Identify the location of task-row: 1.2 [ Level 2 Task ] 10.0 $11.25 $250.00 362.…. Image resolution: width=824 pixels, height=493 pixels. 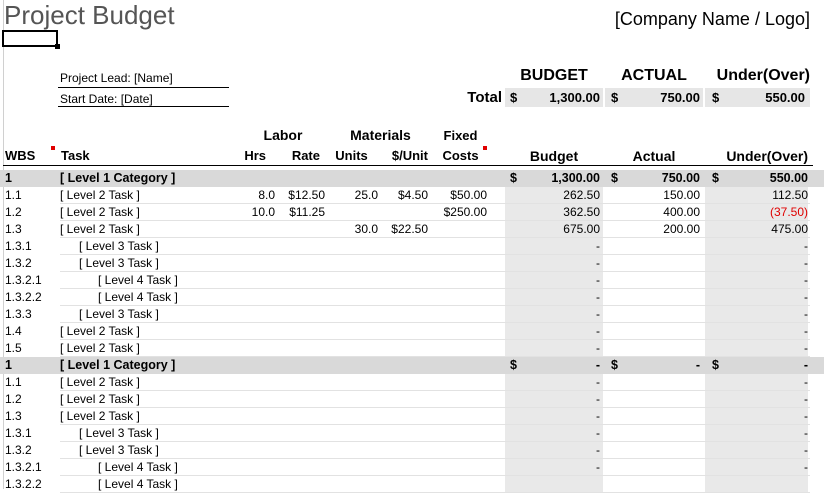
(412, 212).